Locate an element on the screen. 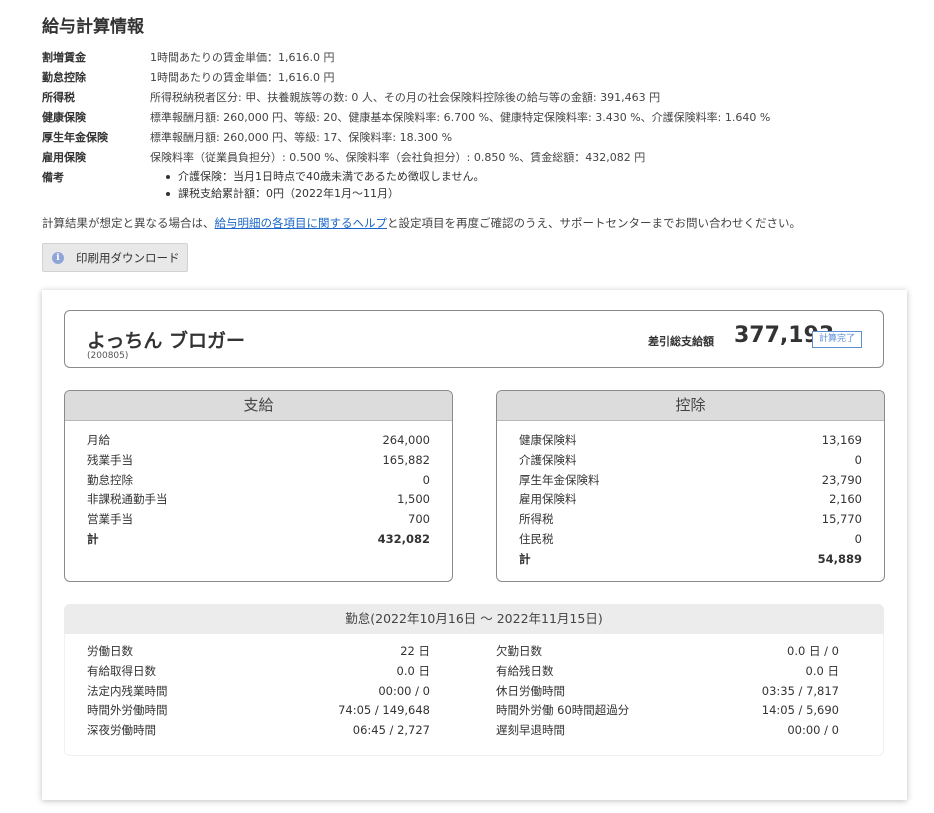 This screenshot has height=813, width=934. attendance-row: 深夜労働時間 06:45 / 2,727 is located at coordinates (258, 731).